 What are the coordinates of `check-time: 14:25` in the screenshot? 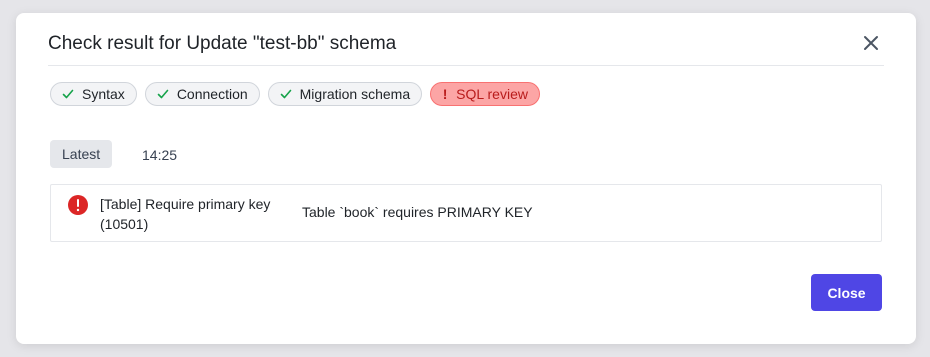 It's located at (160, 155).